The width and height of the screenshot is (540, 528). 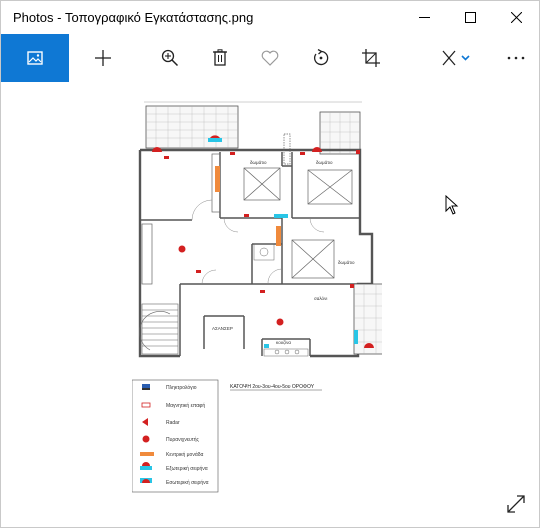 I want to click on room-label-bedroom2: δωμάτιο, so click(x=324, y=162).